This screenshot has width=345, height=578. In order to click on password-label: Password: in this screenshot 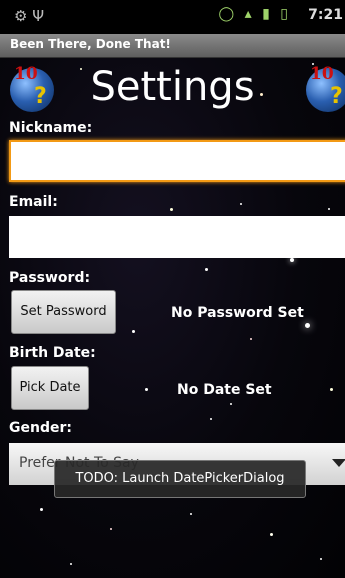, I will do `click(50, 278)`.